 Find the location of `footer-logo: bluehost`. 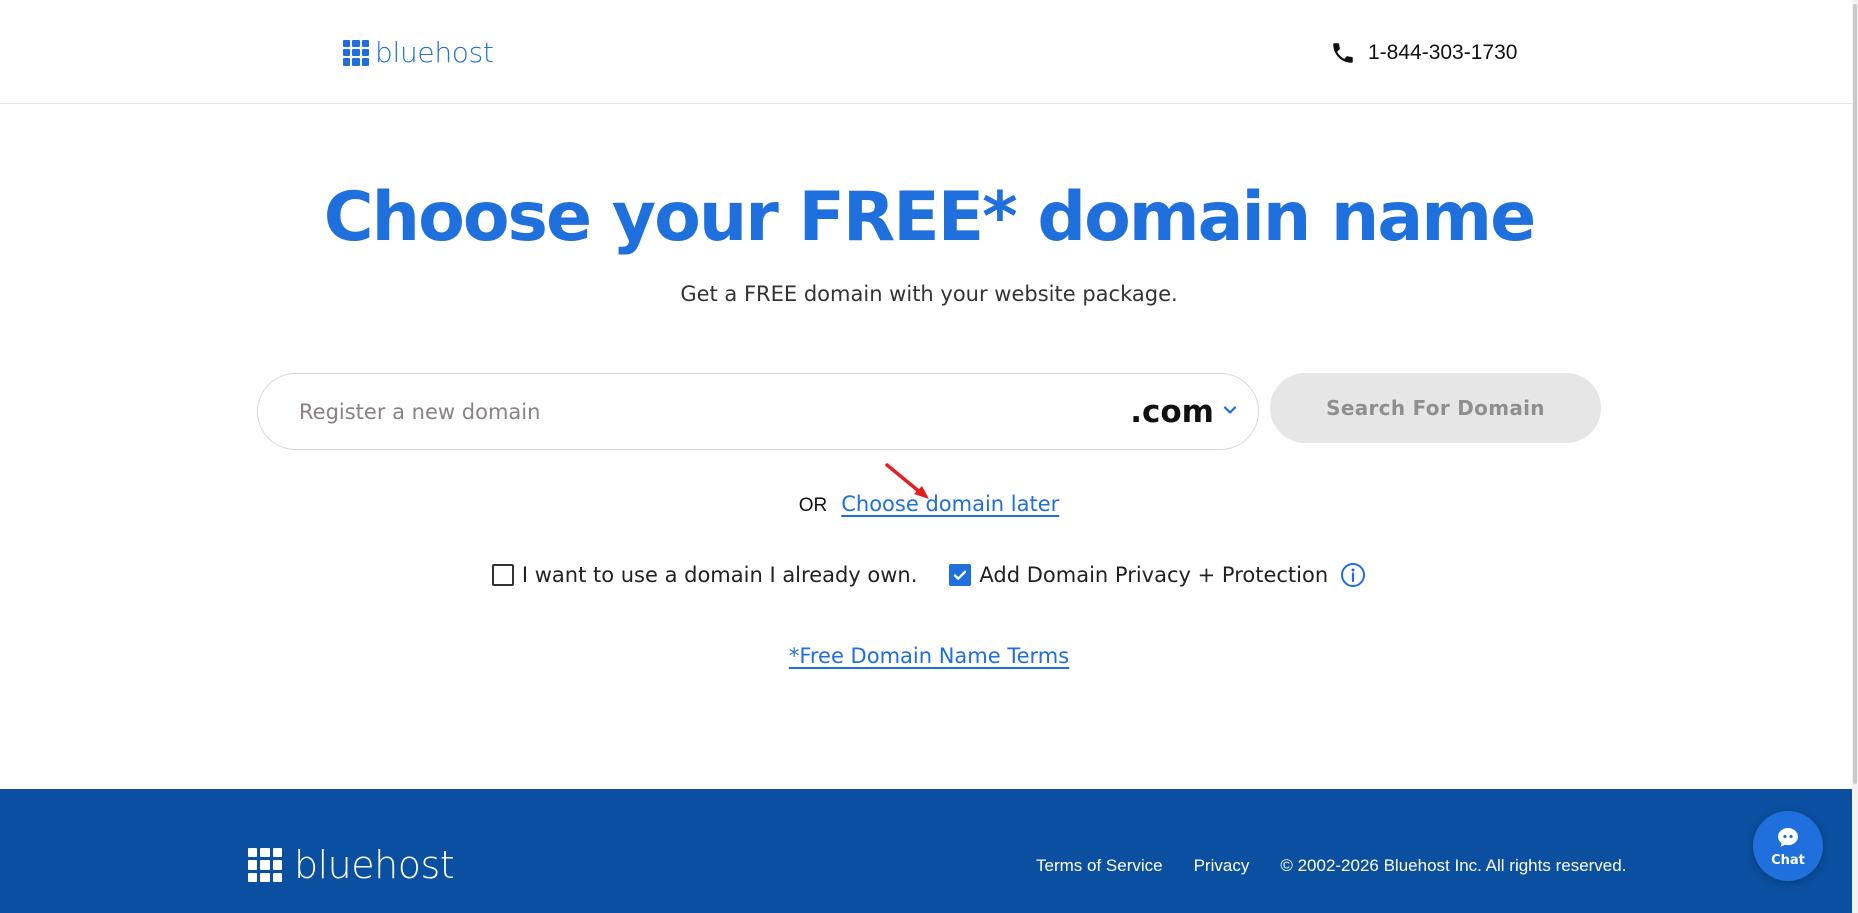

footer-logo: bluehost is located at coordinates (351, 865).